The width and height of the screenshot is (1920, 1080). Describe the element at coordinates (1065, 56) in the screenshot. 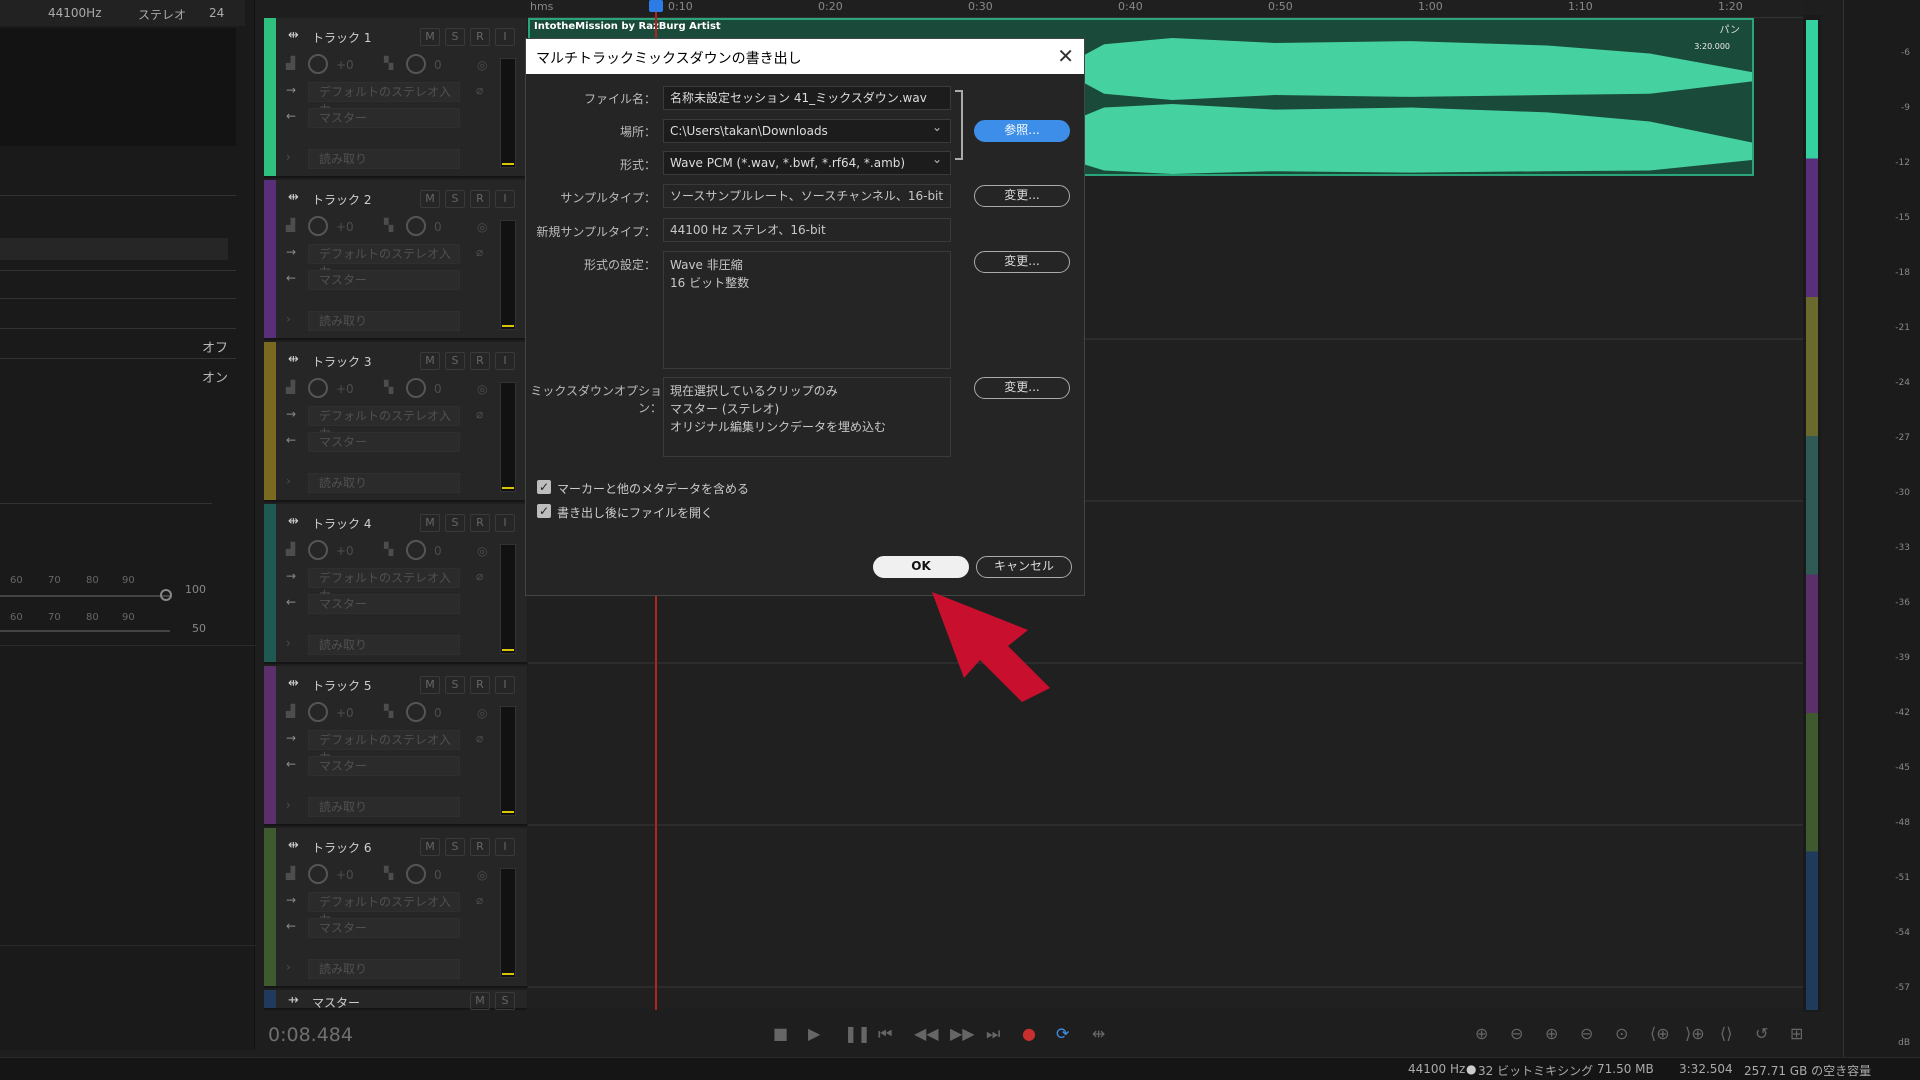

I see `close-icon: ✕` at that location.